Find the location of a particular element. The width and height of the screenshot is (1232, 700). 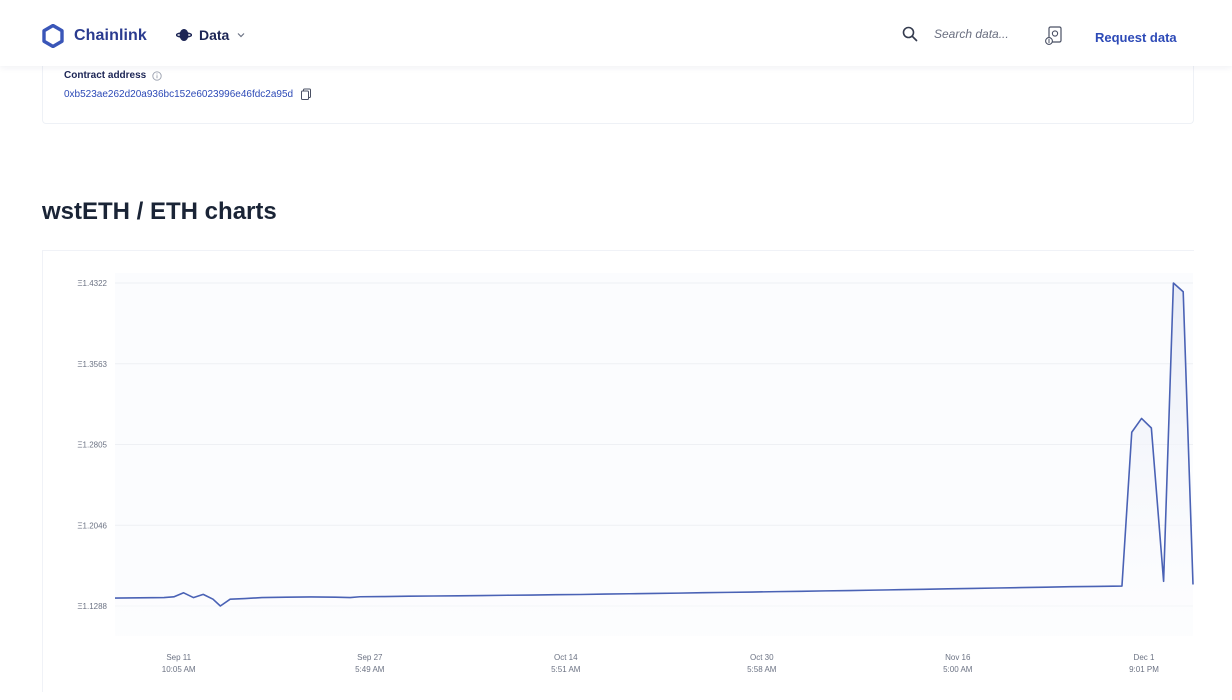

search-bar is located at coordinates (966, 34).